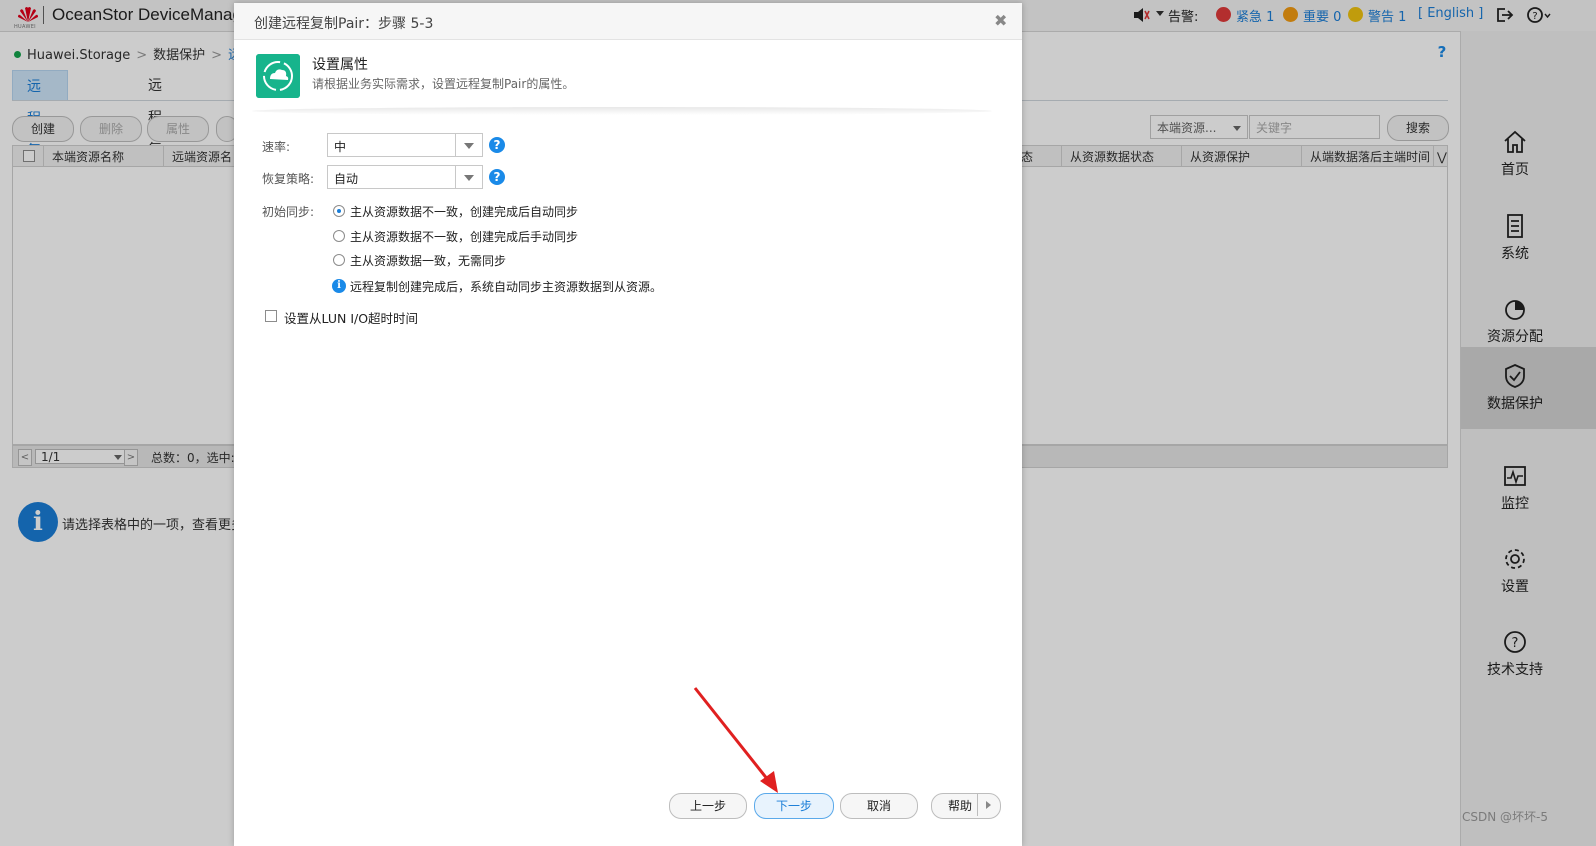 Image resolution: width=1596 pixels, height=846 pixels. Describe the element at coordinates (271, 316) in the screenshot. I see `io-timeout-checkbox` at that location.